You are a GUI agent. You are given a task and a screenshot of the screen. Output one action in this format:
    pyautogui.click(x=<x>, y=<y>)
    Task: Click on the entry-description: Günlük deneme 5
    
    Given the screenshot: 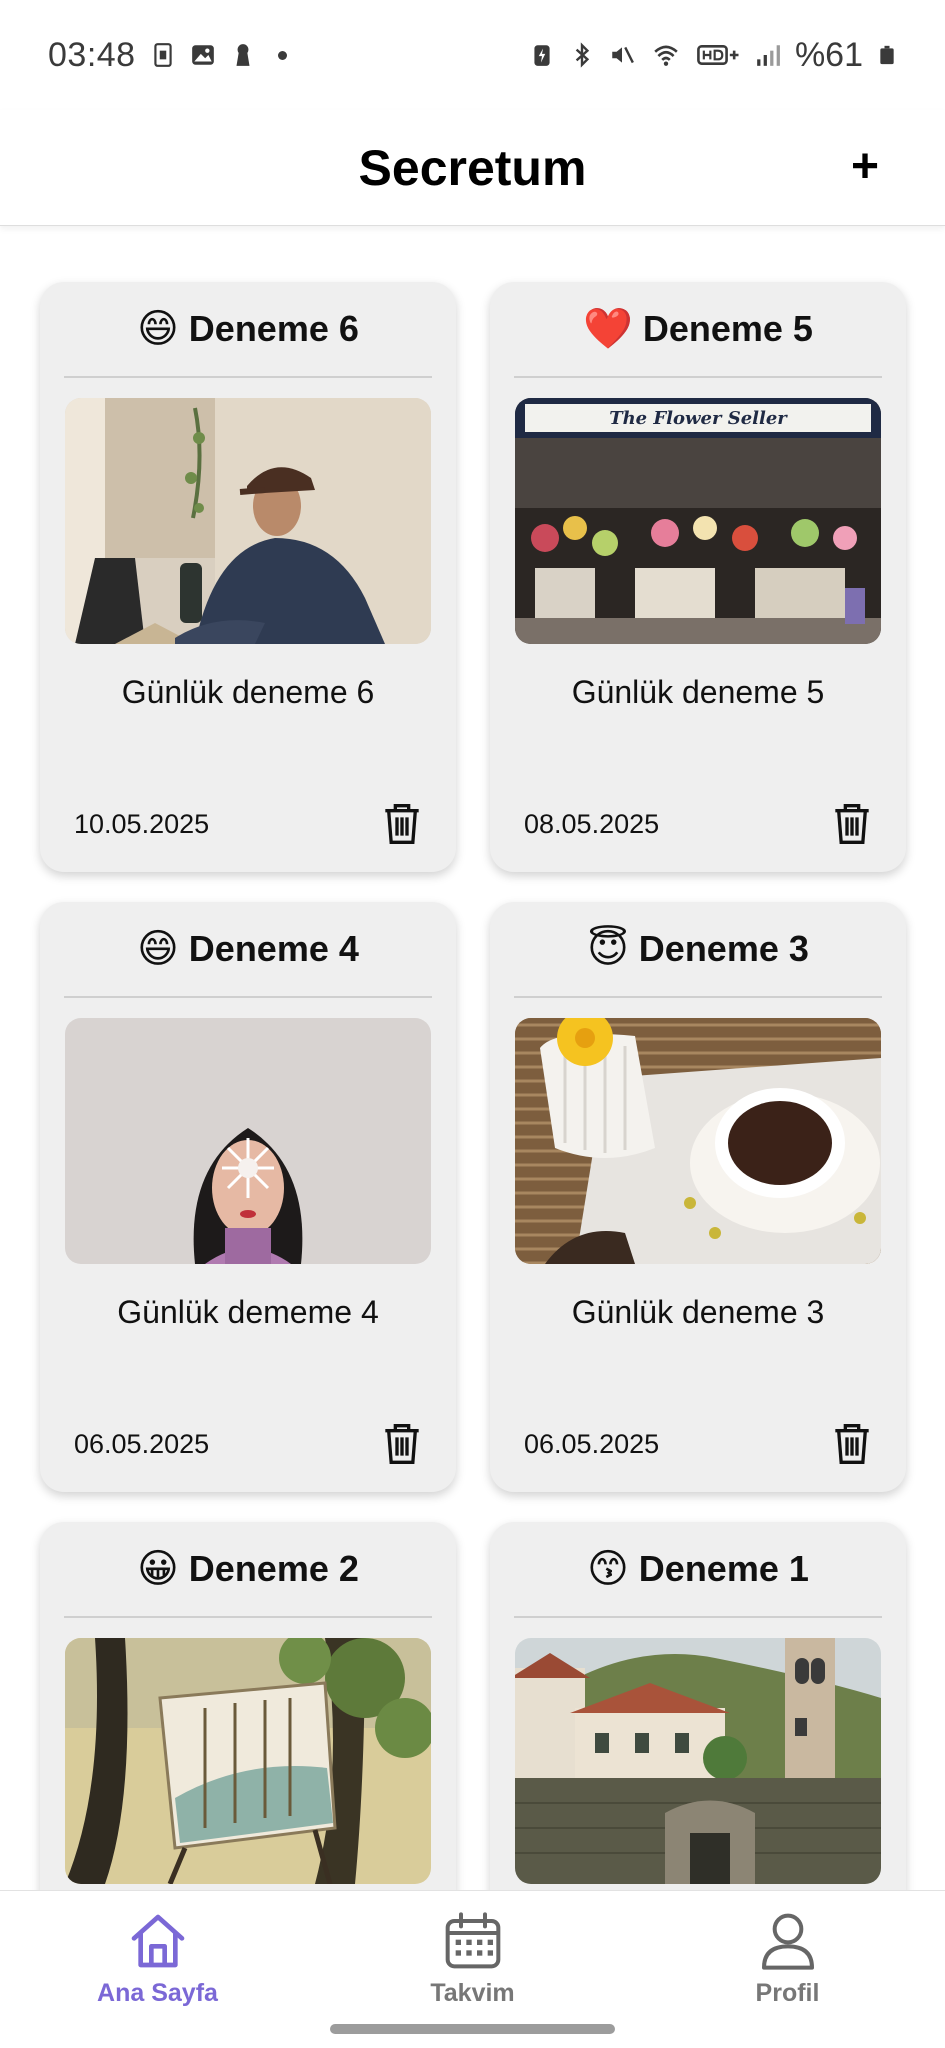 What is the action you would take?
    pyautogui.click(x=698, y=692)
    